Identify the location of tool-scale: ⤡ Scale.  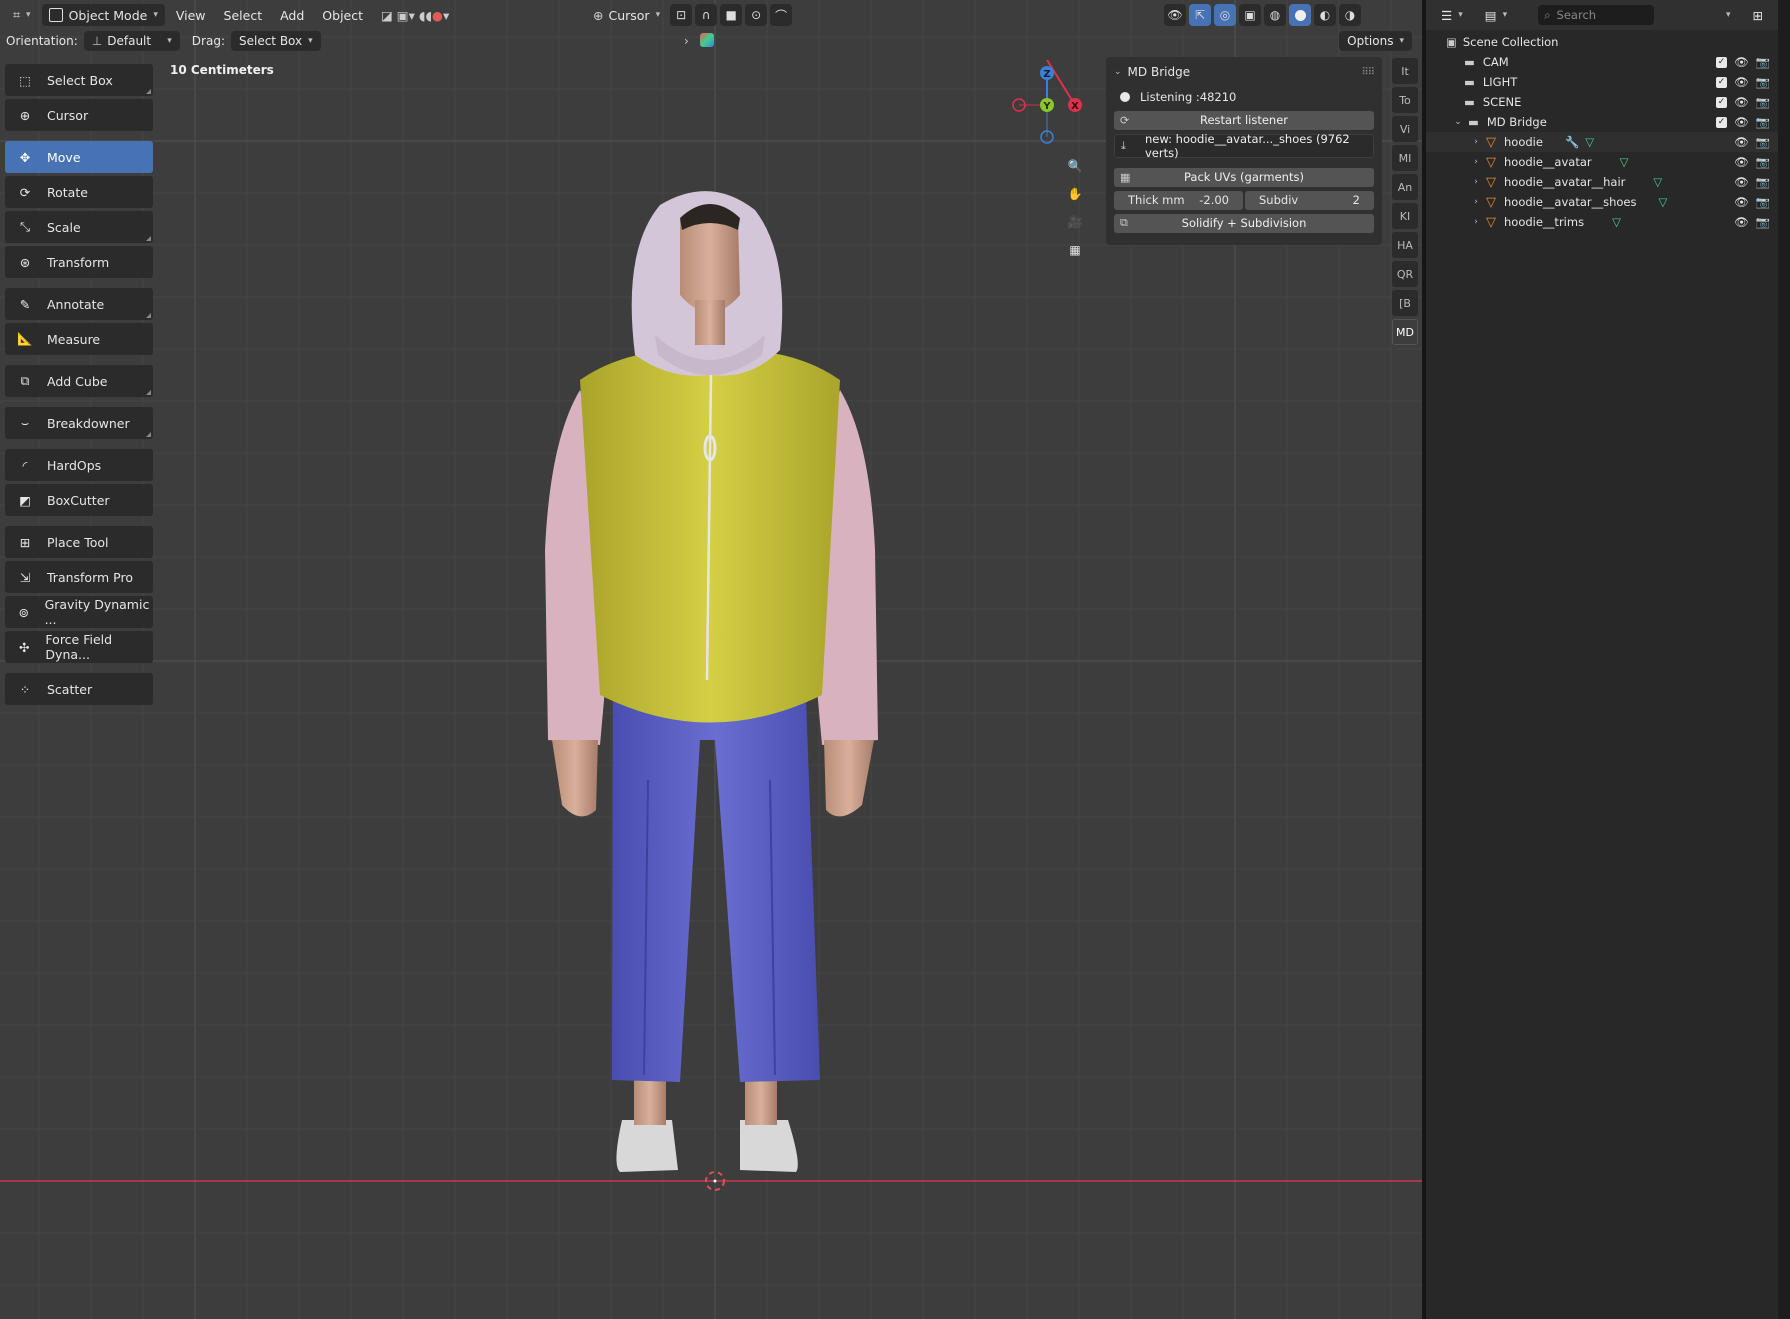
(79, 227).